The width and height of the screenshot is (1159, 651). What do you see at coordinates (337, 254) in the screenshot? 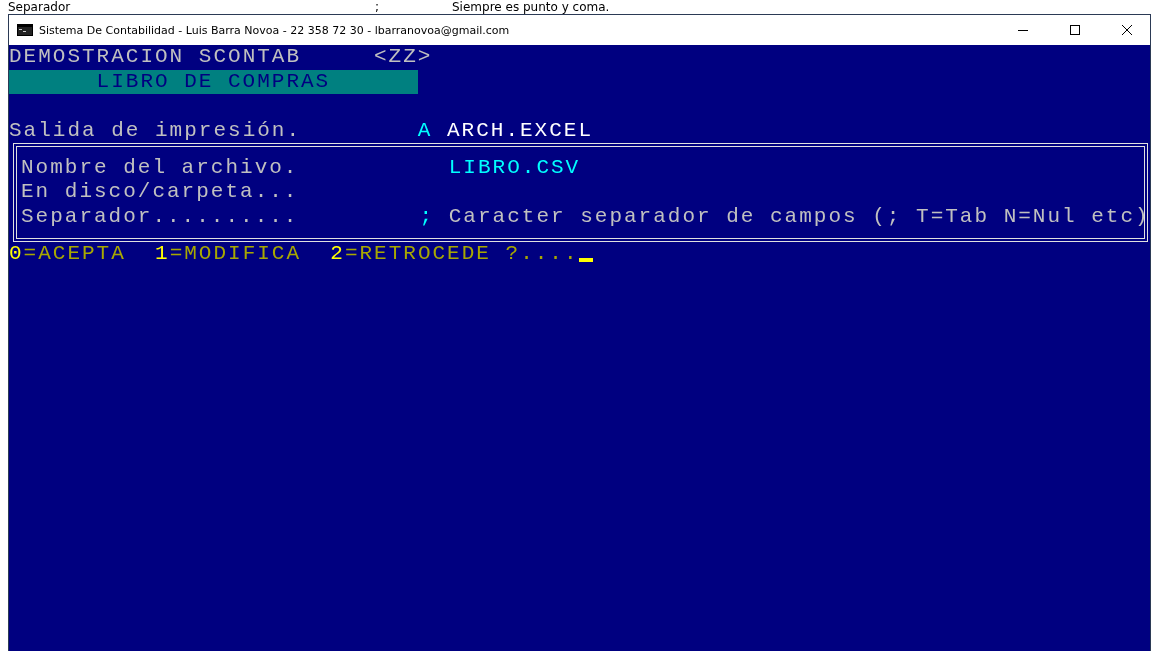
I see `option-key: 2` at bounding box center [337, 254].